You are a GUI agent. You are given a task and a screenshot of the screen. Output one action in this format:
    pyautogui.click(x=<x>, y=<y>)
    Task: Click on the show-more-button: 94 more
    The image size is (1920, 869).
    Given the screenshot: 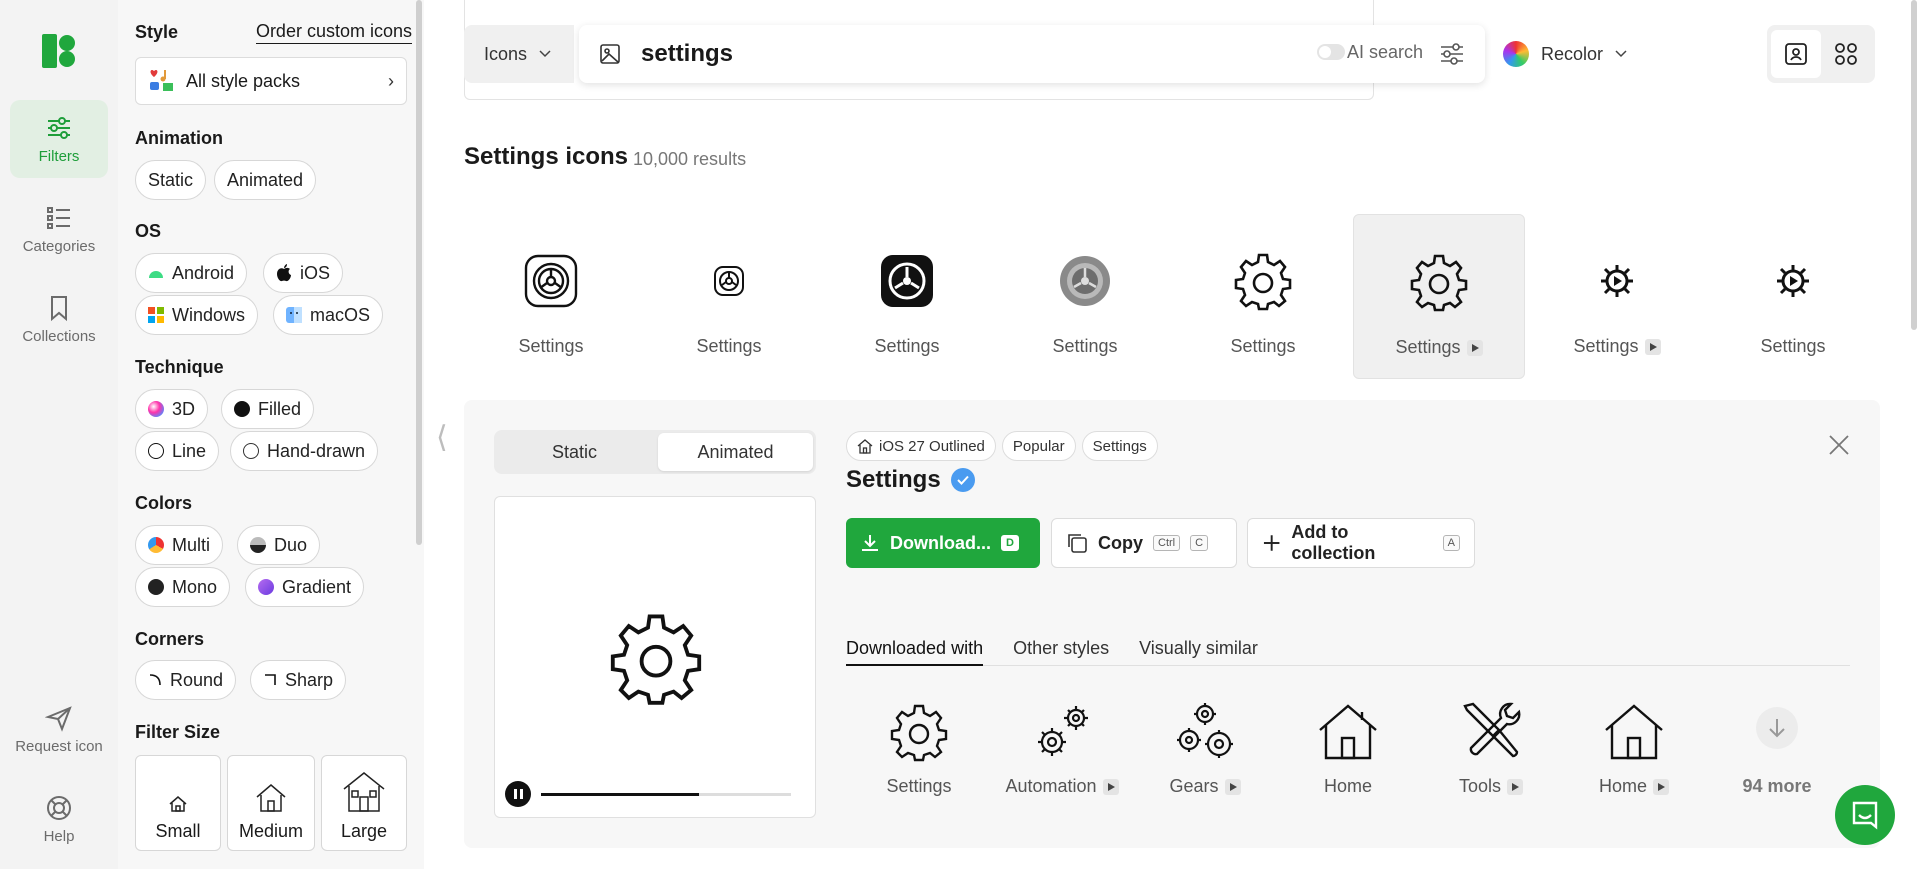 What is the action you would take?
    pyautogui.click(x=1777, y=748)
    